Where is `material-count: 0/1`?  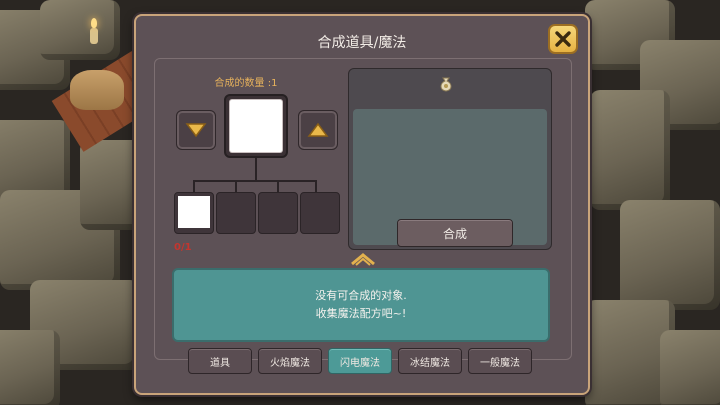 material-count: 0/1 is located at coordinates (183, 247).